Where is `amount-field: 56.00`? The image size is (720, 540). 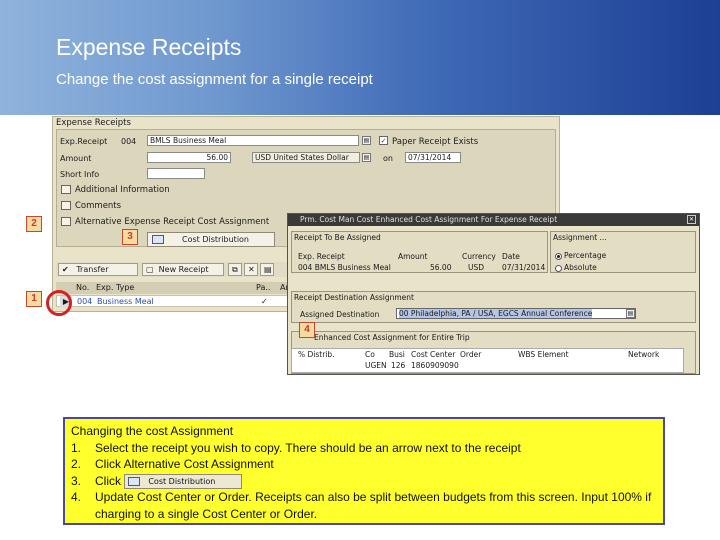
amount-field: 56.00 is located at coordinates (189, 157).